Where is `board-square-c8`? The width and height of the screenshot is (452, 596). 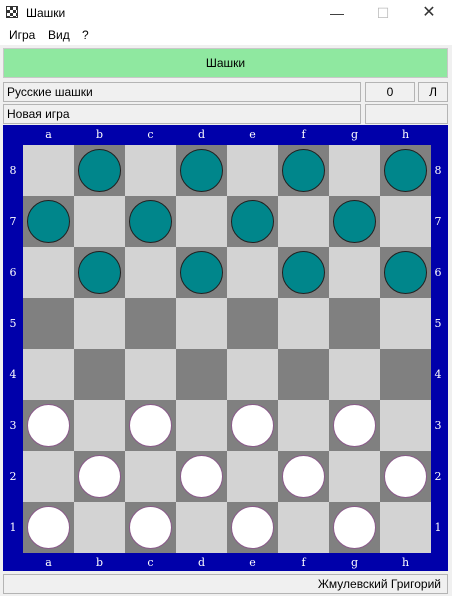 board-square-c8 is located at coordinates (150, 170).